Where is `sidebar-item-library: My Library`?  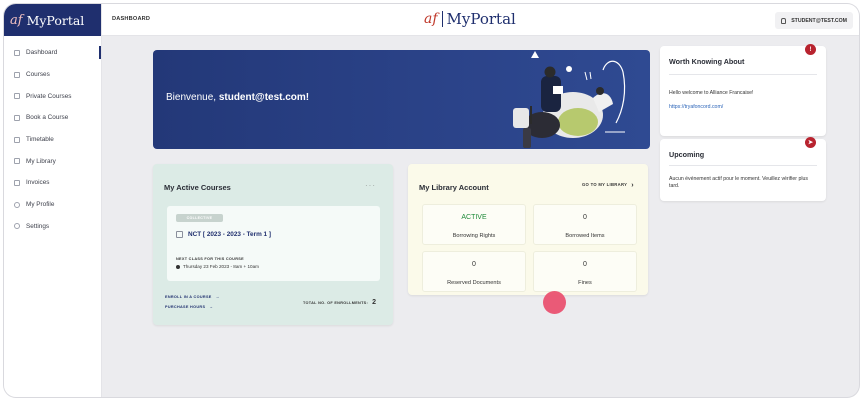
sidebar-item-library: My Library is located at coordinates (52, 161).